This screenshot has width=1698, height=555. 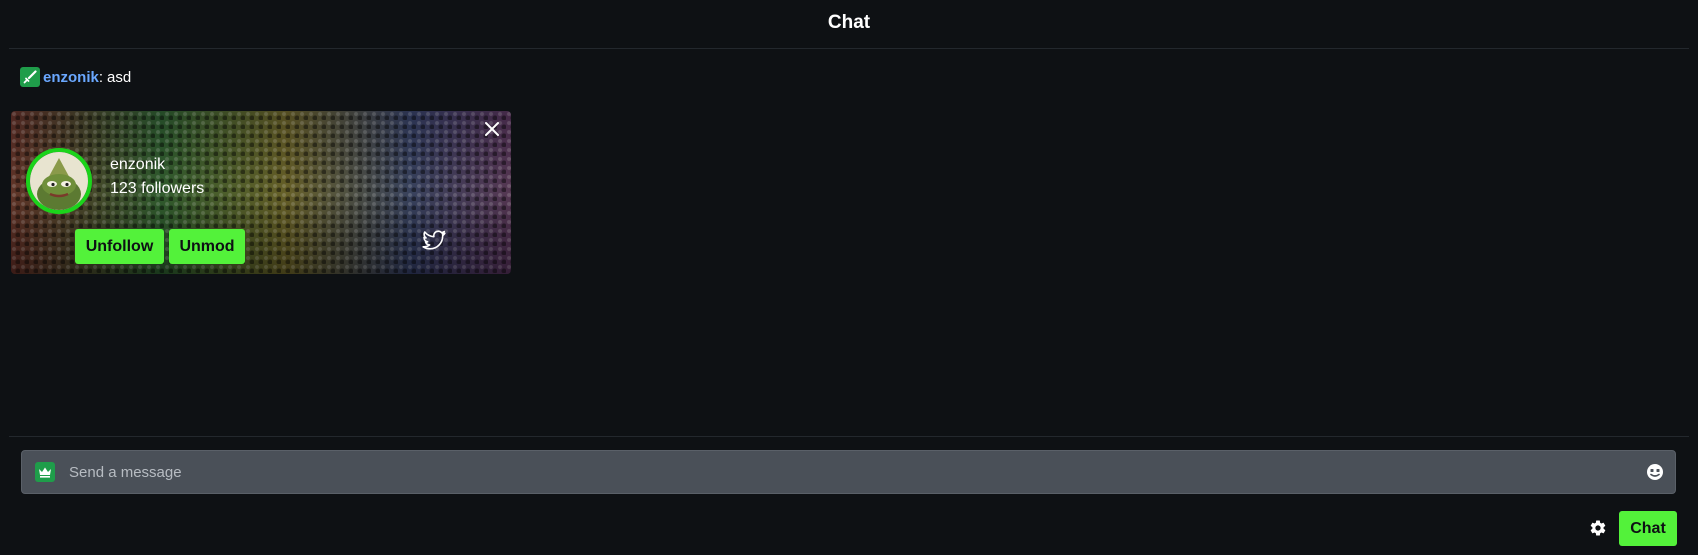 I want to click on twitter-icon, so click(x=434, y=240).